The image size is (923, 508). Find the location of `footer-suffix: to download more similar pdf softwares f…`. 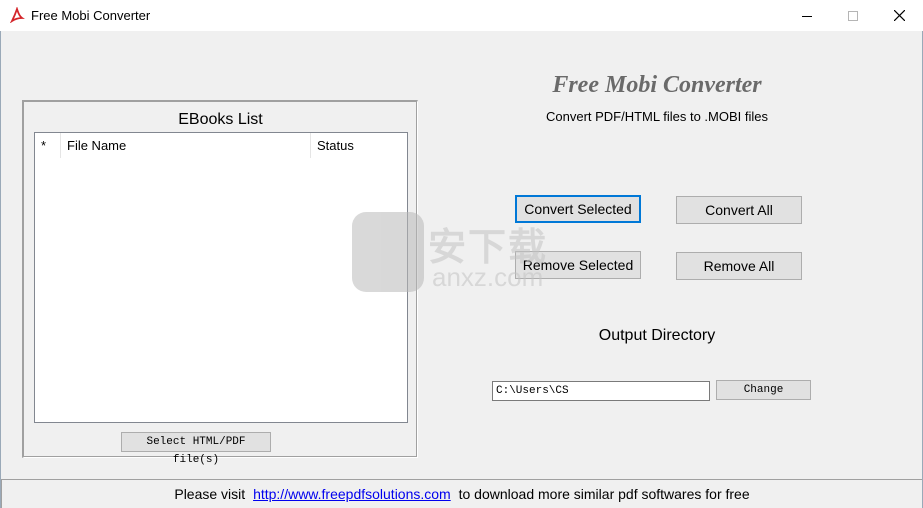

footer-suffix: to download more similar pdf softwares f… is located at coordinates (604, 494).